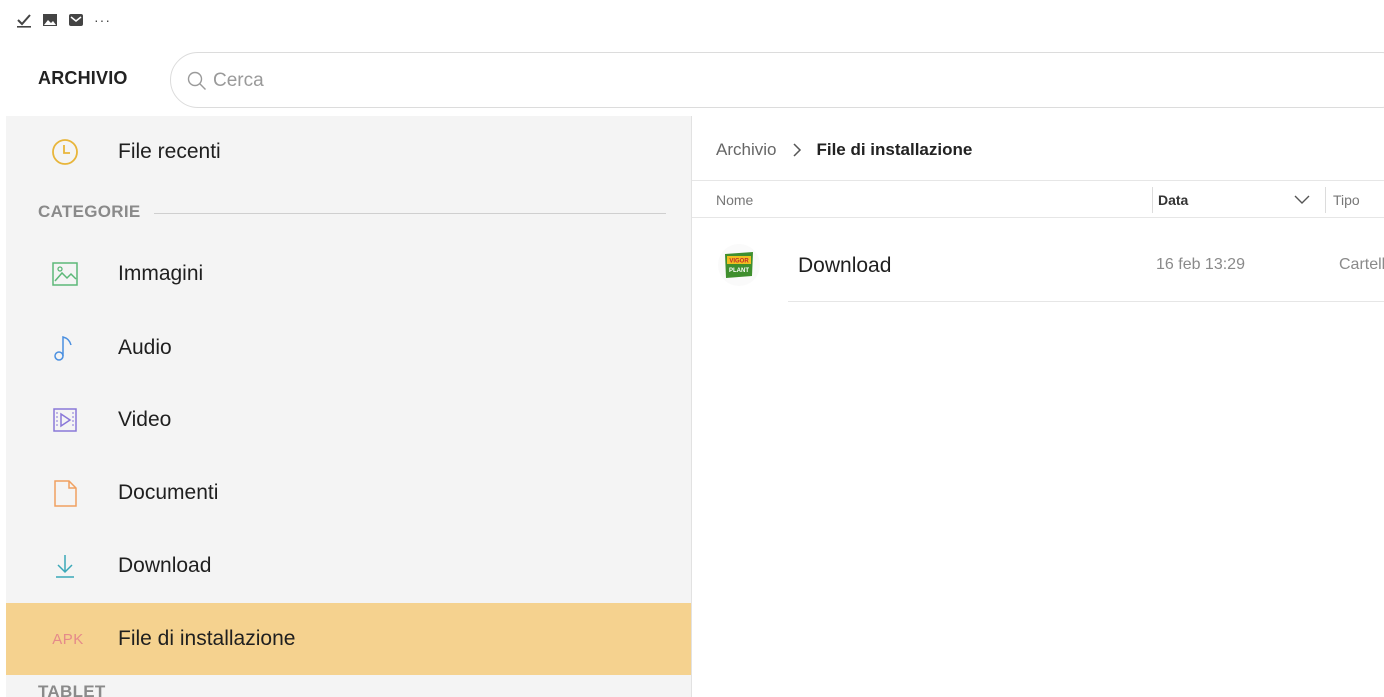 The image size is (1384, 697). I want to click on sidebar-item-video: Video, so click(348, 420).